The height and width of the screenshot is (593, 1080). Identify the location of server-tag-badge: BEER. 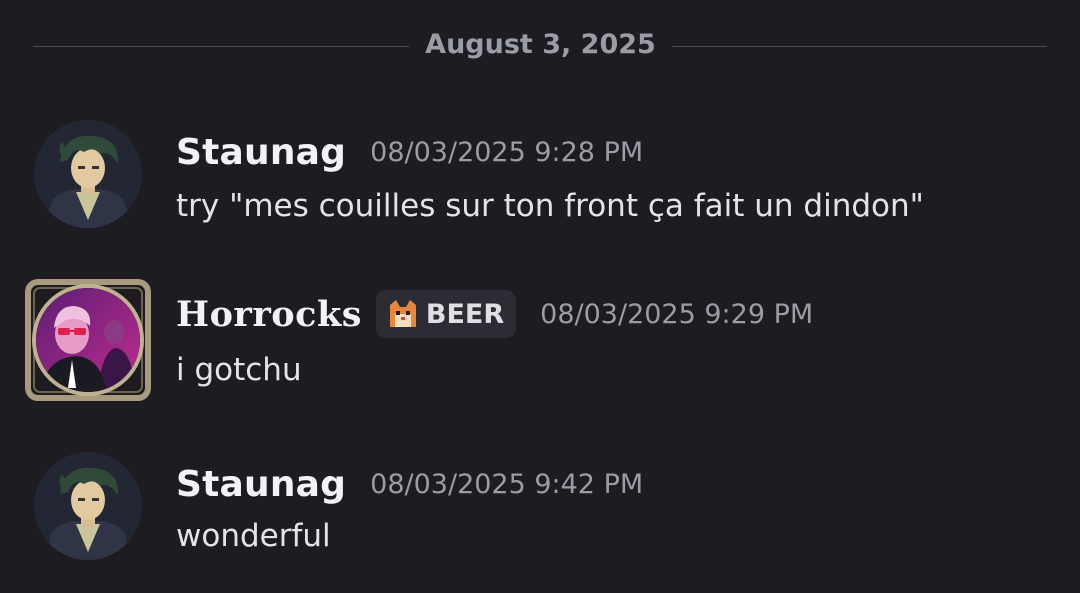
(446, 314).